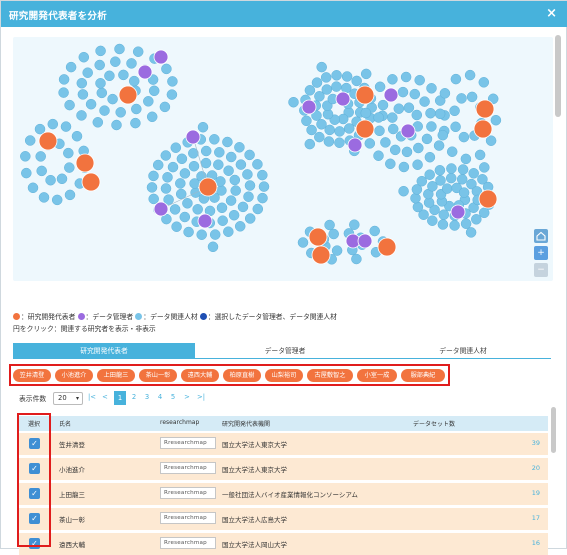 The height and width of the screenshot is (555, 567). I want to click on chip: 上田龍三, so click(116, 375).